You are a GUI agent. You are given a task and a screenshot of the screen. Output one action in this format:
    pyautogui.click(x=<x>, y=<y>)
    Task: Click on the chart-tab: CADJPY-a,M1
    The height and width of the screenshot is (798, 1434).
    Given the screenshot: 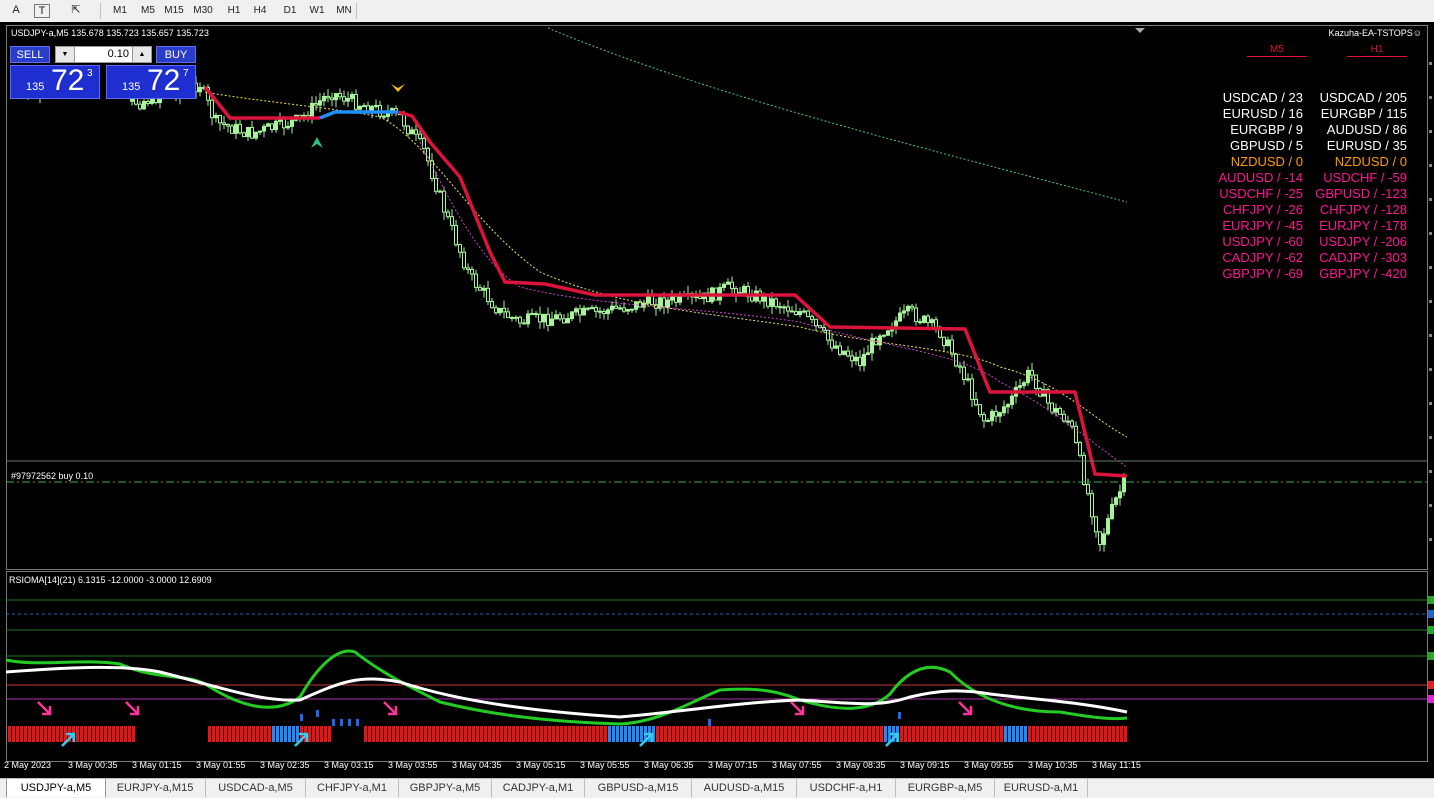 What is the action you would take?
    pyautogui.click(x=538, y=788)
    